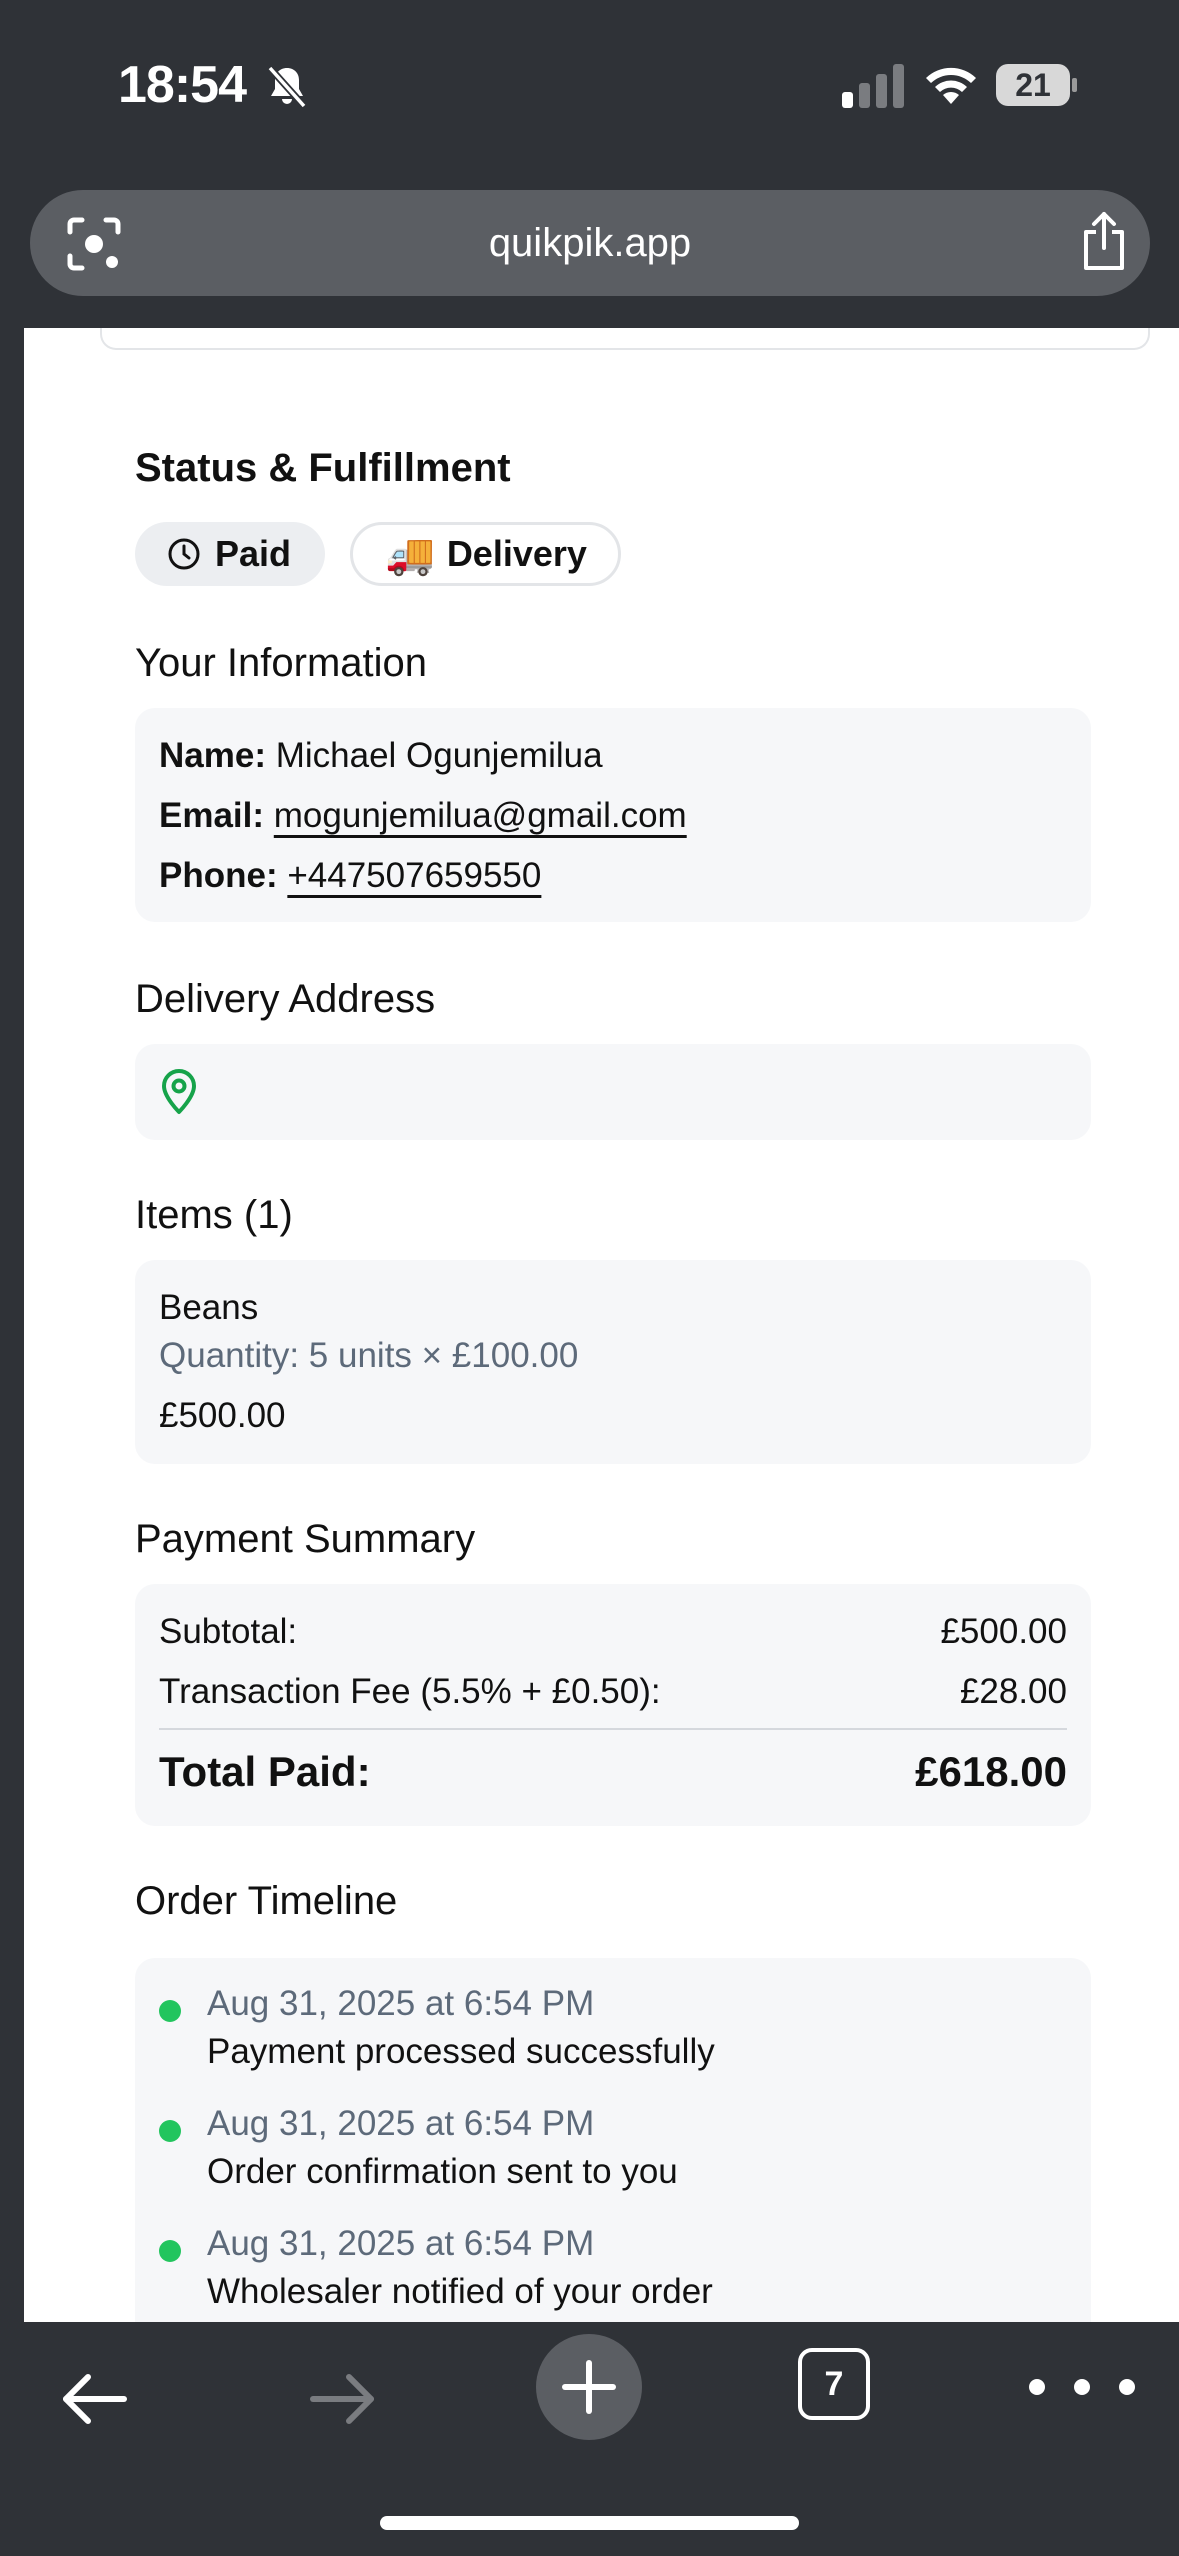  Describe the element at coordinates (1013, 1691) in the screenshot. I see `fee-value: £28.00` at that location.